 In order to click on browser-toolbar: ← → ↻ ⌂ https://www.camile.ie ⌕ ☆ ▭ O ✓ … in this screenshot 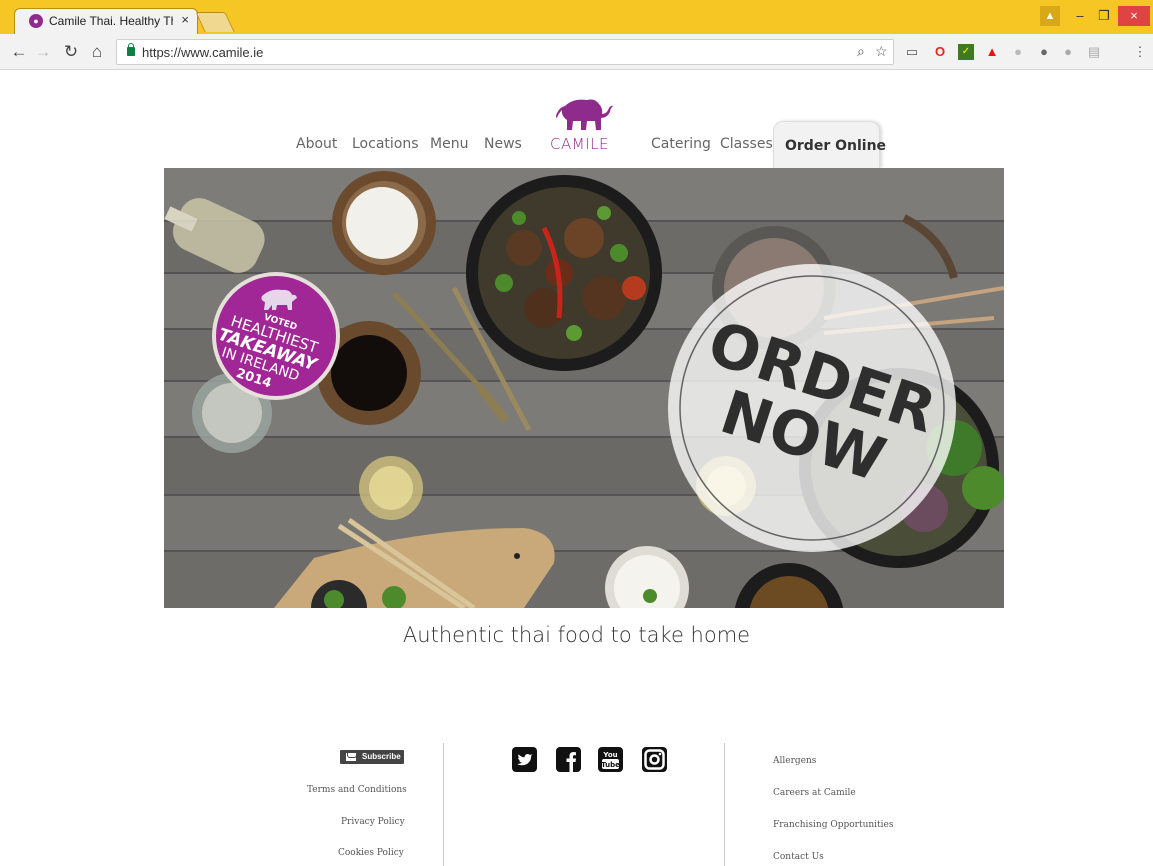, I will do `click(576, 52)`.